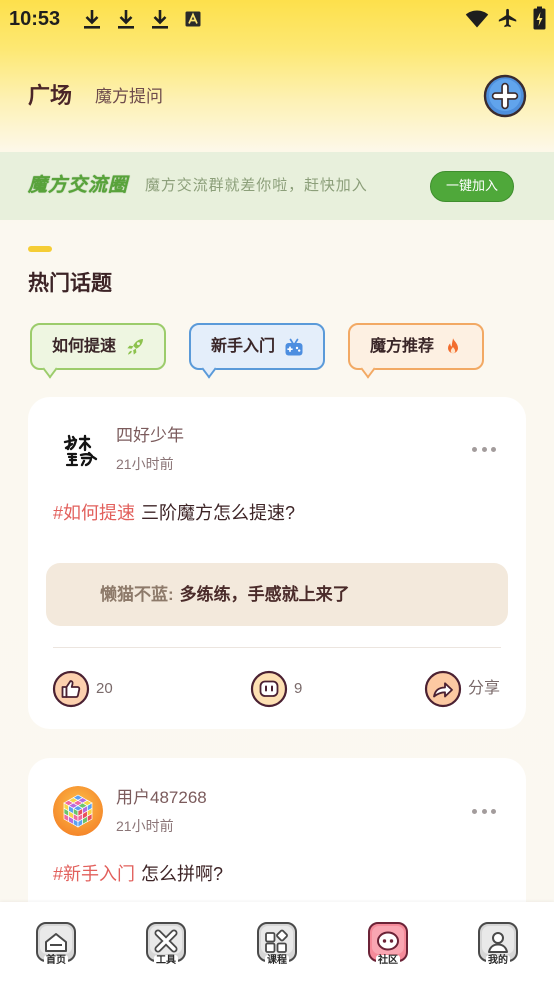  What do you see at coordinates (294, 347) in the screenshot?
I see `gamepad-icon` at bounding box center [294, 347].